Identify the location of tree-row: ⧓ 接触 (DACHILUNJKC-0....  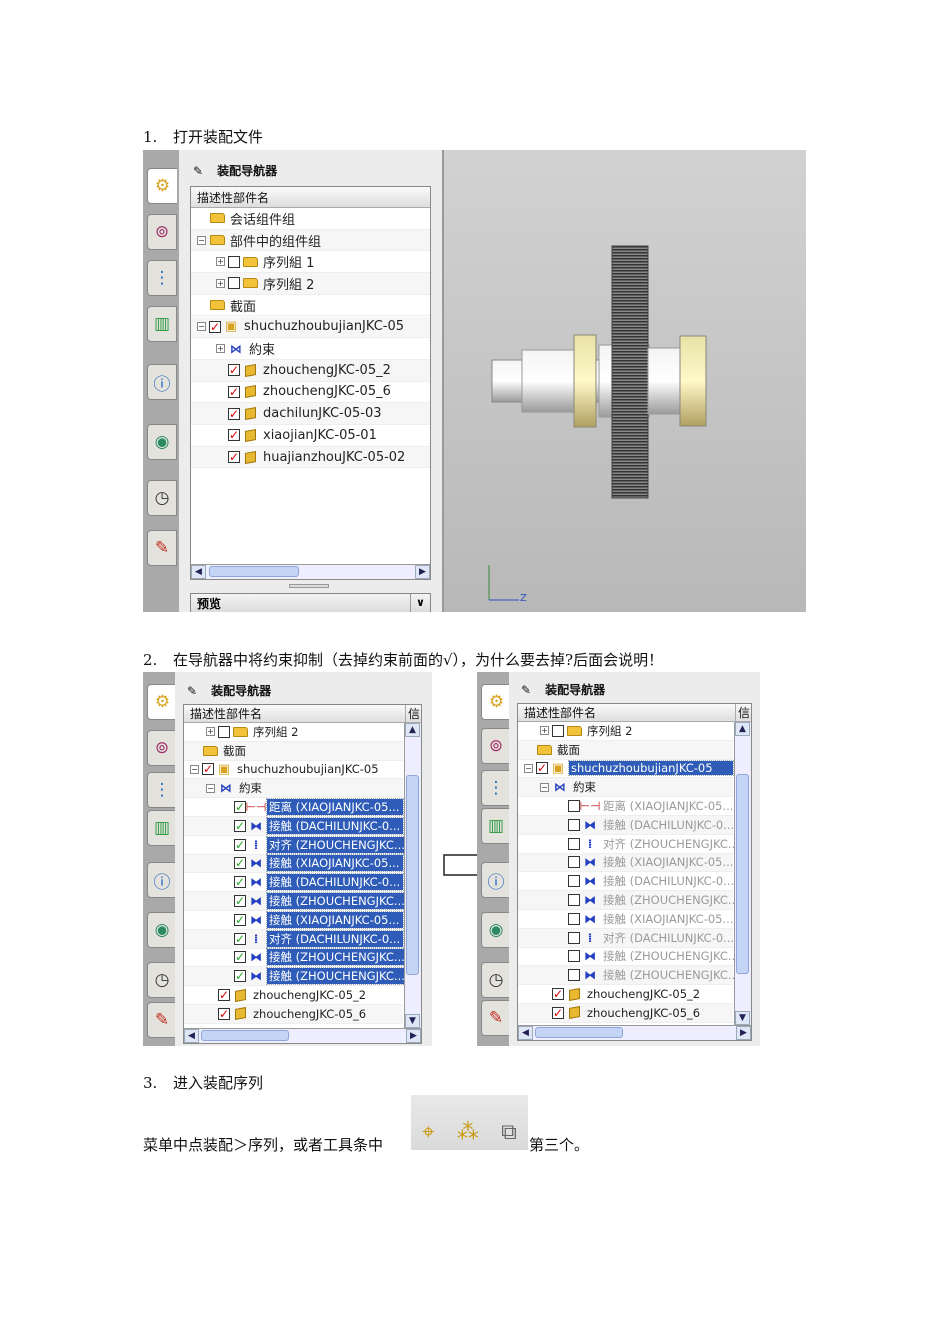
(626, 825).